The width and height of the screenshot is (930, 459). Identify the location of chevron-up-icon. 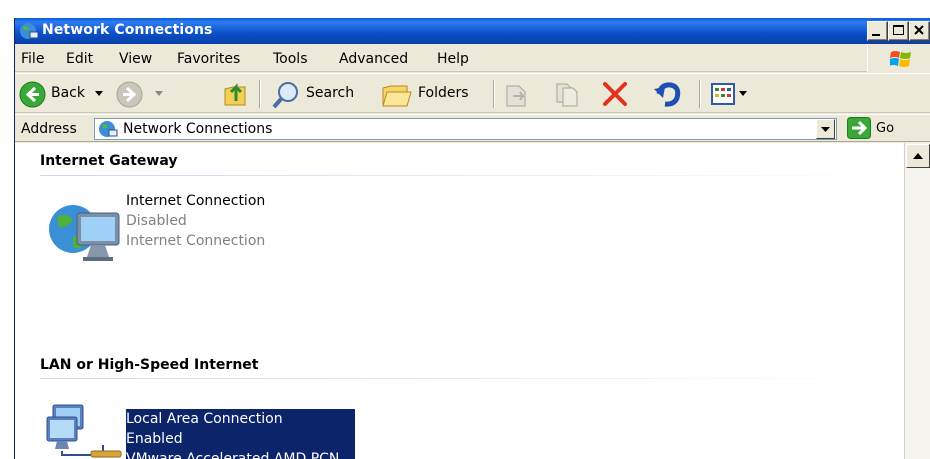
(918, 156).